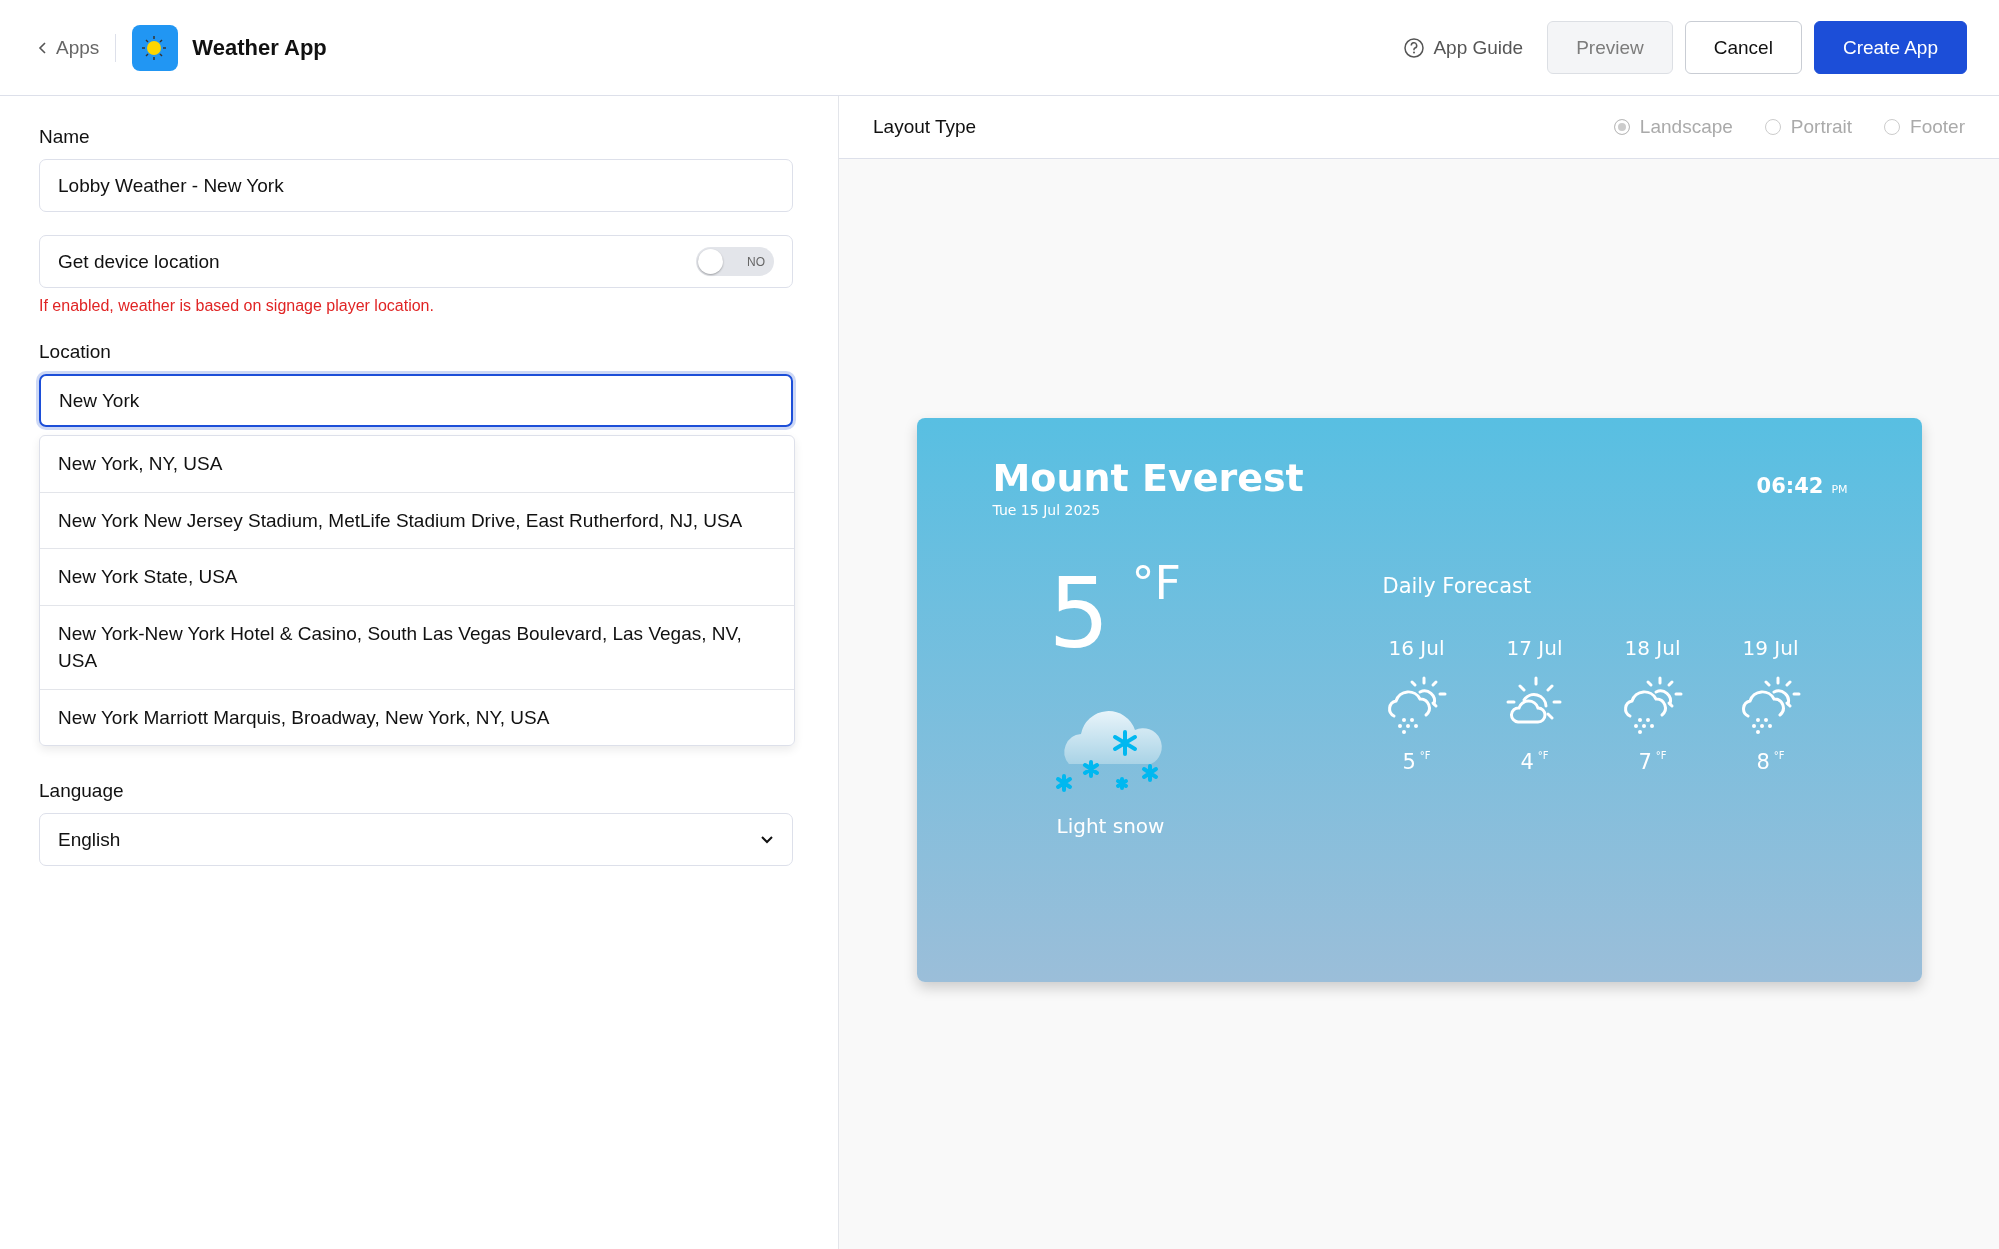 This screenshot has height=1249, width=1999. I want to click on field-label: Language, so click(81, 791).